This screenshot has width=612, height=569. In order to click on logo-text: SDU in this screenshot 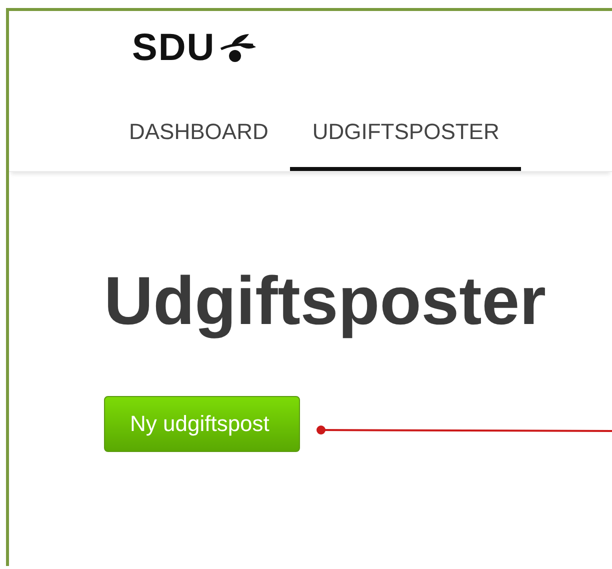, I will do `click(174, 48)`.